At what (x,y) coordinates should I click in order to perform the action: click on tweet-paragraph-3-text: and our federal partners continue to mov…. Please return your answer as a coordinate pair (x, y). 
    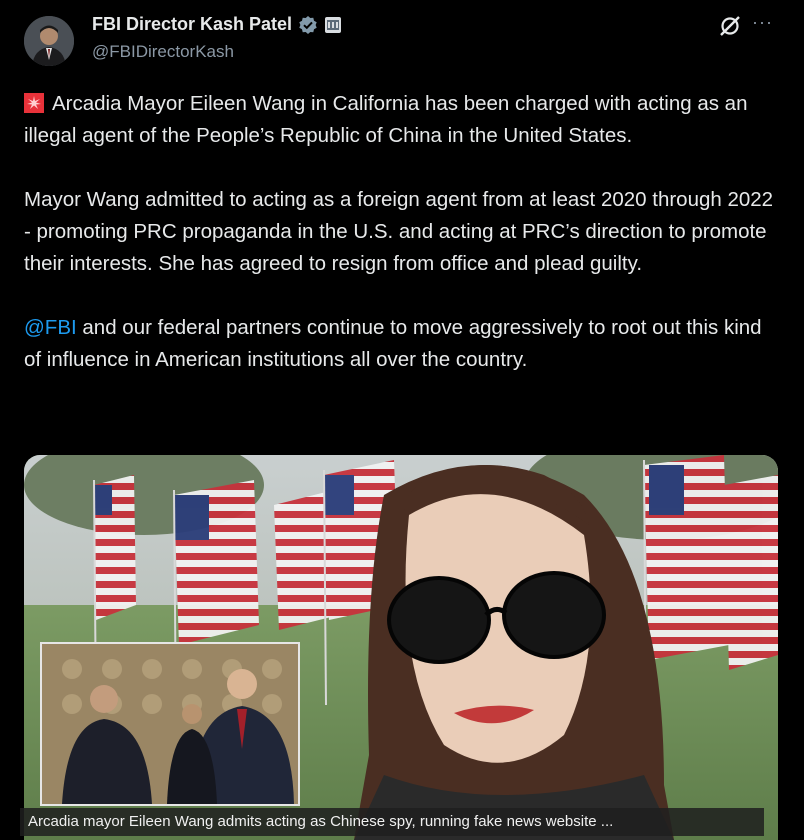
    Looking at the image, I should click on (393, 343).